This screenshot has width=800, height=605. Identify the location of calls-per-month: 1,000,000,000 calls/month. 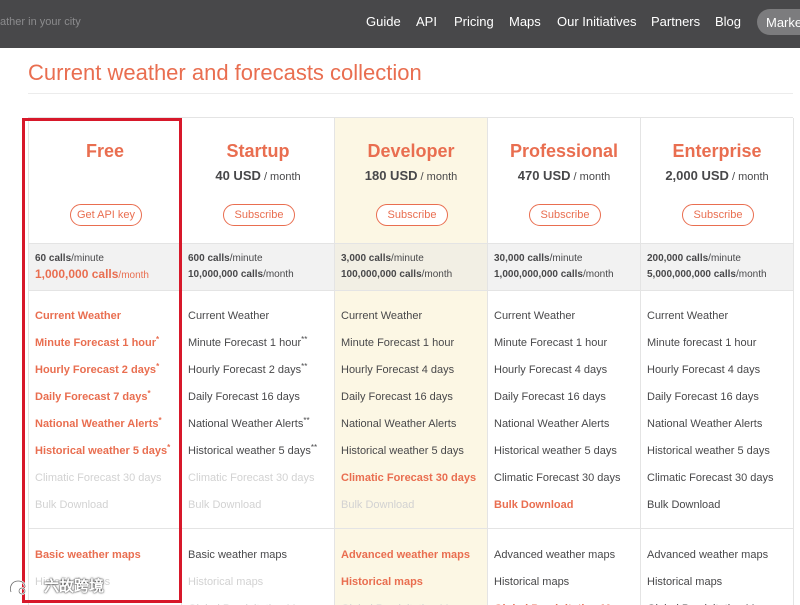
(554, 274).